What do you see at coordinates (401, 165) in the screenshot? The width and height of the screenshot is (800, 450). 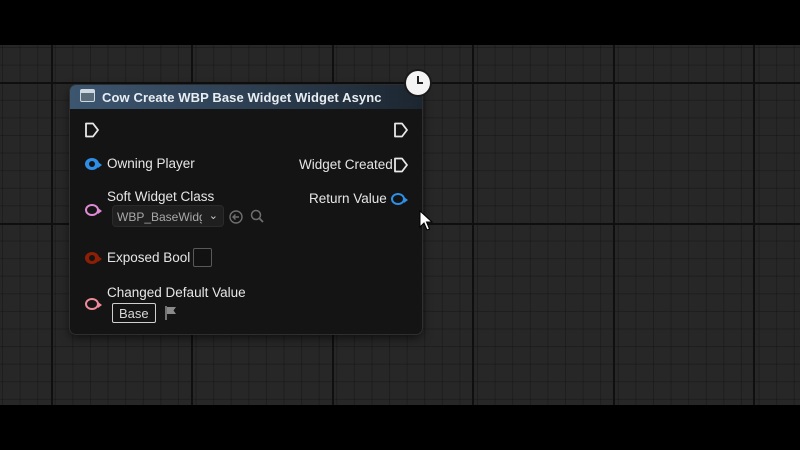 I see `widget-created-exec-pin-icon` at bounding box center [401, 165].